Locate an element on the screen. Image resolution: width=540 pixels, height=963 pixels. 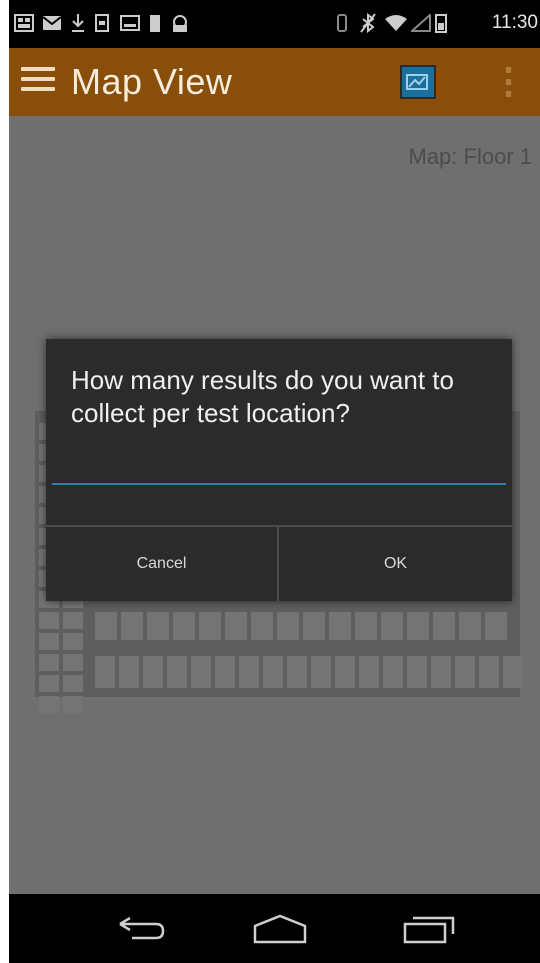
map-action-icon is located at coordinates (418, 82).